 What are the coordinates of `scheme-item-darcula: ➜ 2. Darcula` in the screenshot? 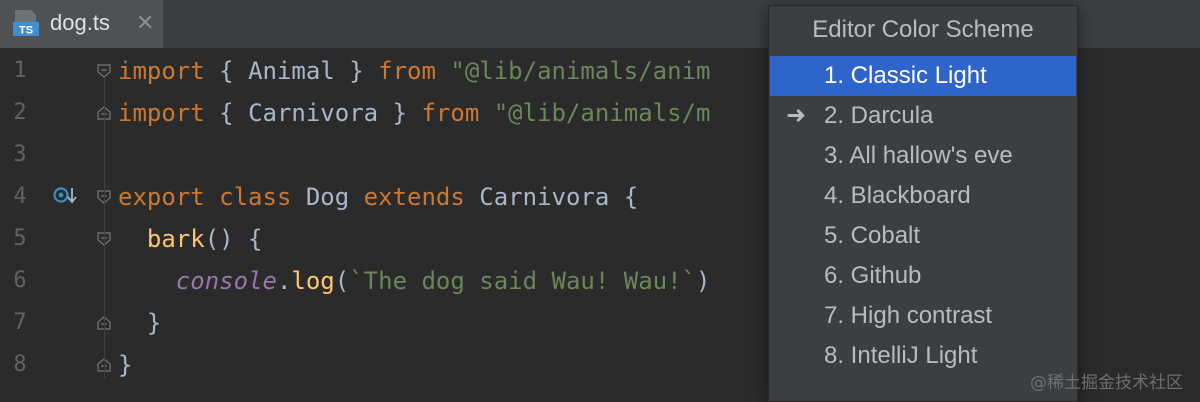 It's located at (923, 116).